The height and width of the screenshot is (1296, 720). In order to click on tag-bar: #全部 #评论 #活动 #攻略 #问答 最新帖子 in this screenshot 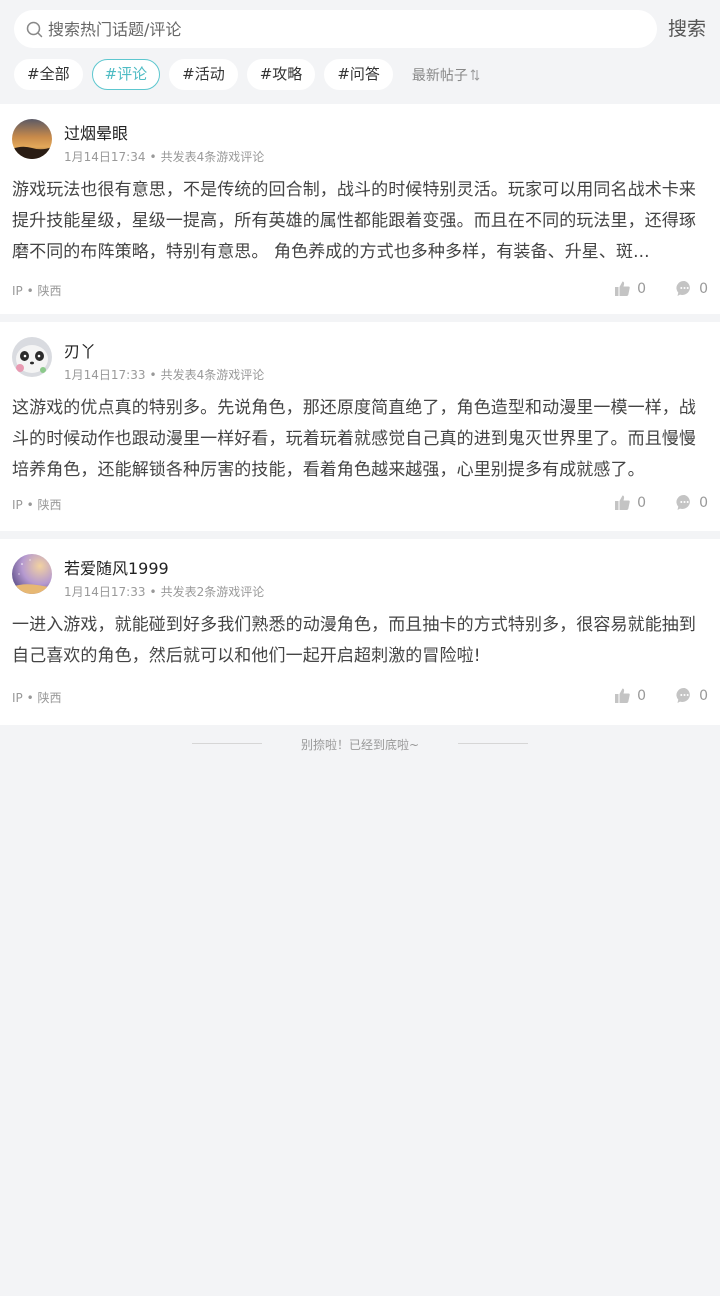, I will do `click(247, 74)`.